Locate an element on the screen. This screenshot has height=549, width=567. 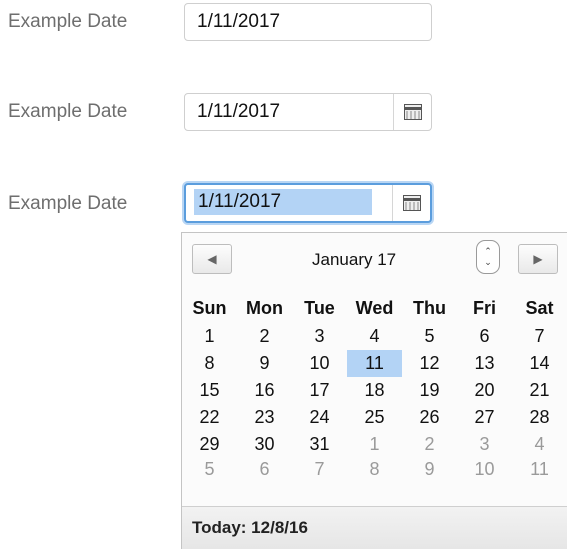
calendar-day: 4 is located at coordinates (374, 336).